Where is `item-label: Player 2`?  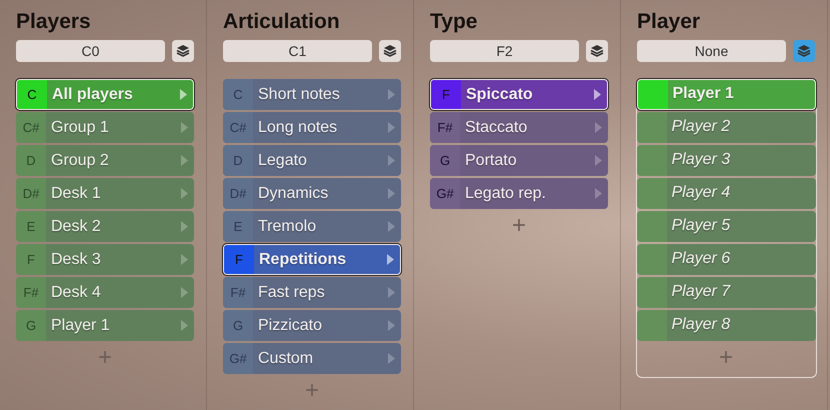
item-label: Player 2 is located at coordinates (701, 127).